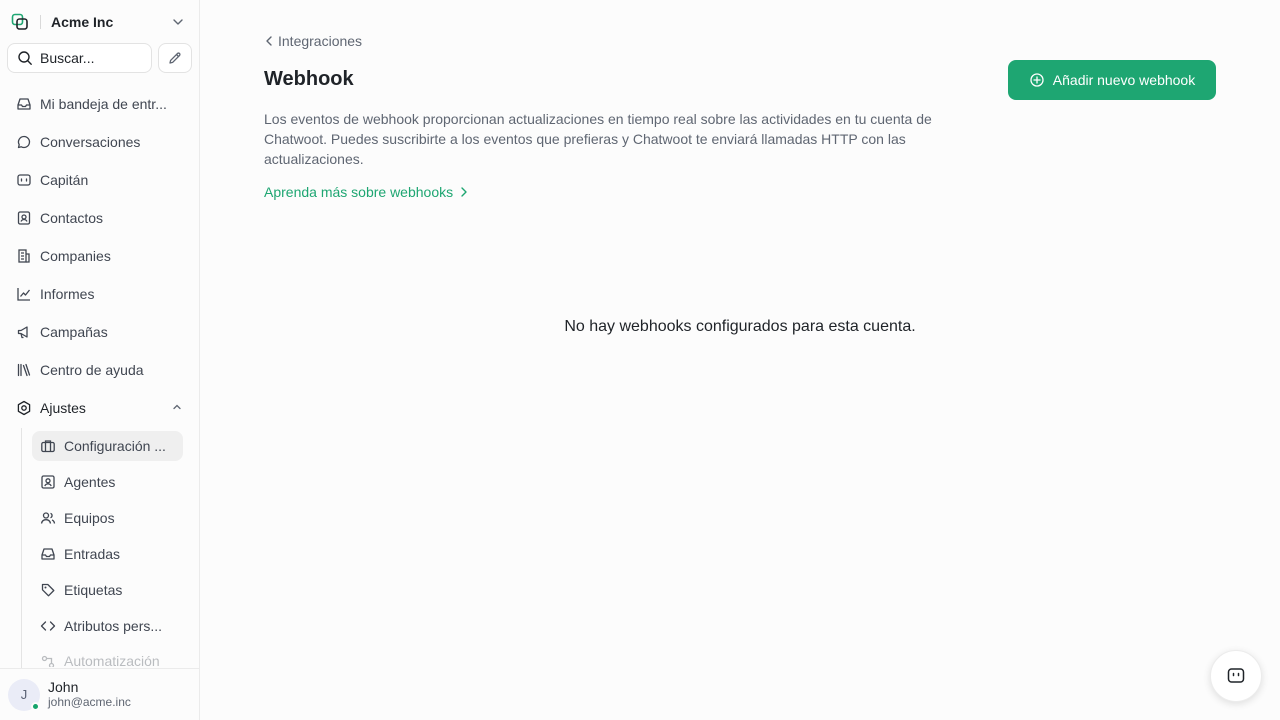 The image size is (1280, 720). I want to click on user-info: John john@acme.inc, so click(89, 694).